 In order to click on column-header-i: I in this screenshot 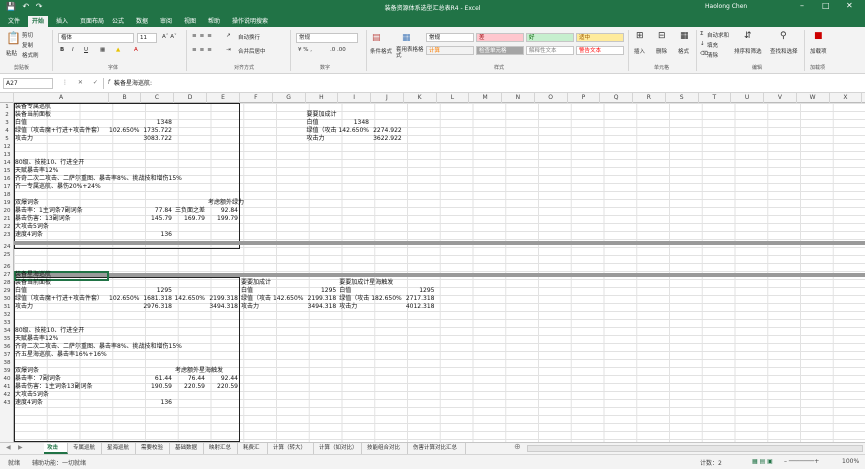, I will do `click(354, 98)`.